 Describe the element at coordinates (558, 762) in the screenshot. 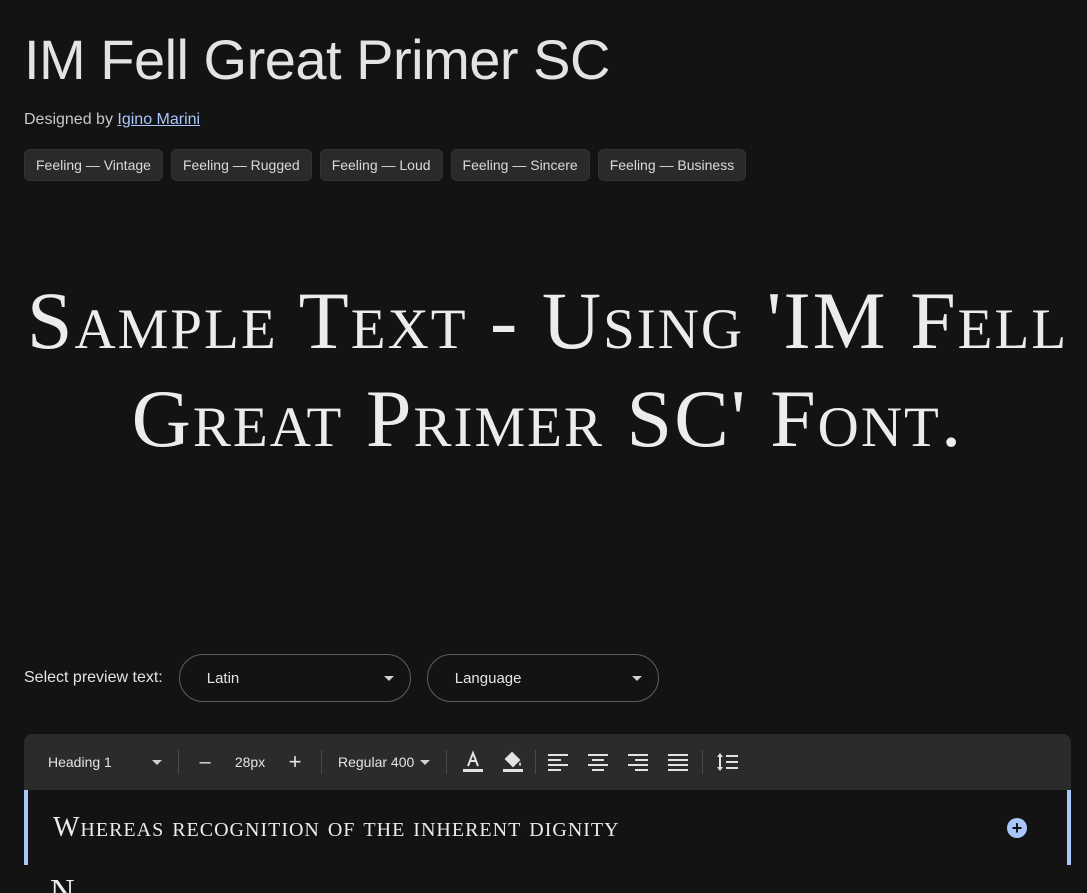

I see `align-left-icon` at that location.